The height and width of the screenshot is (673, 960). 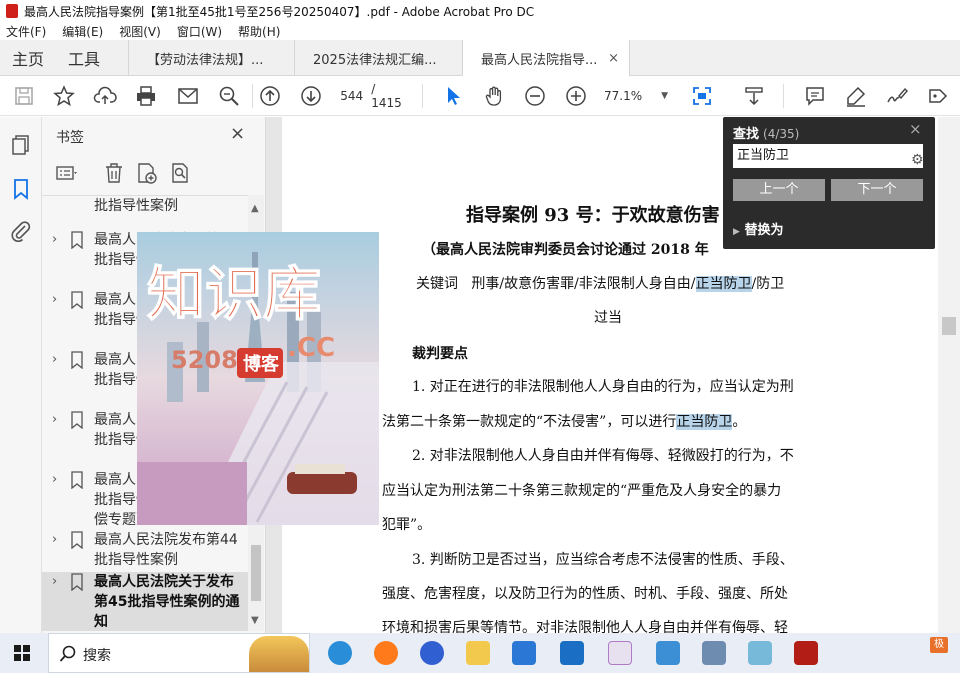 I want to click on taskbar-search: 搜索, so click(x=179, y=653).